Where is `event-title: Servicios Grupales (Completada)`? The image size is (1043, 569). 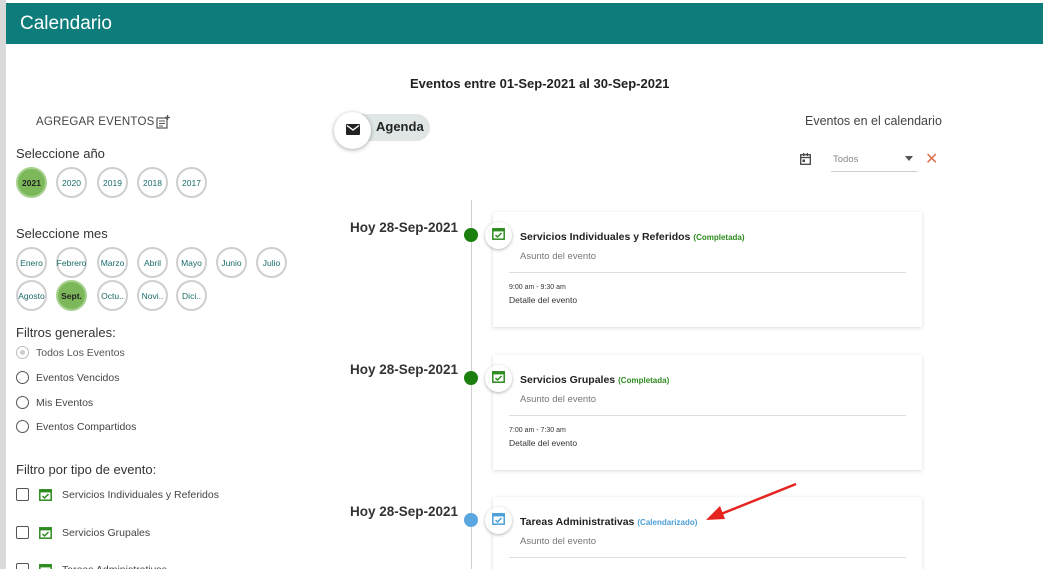
event-title: Servicios Grupales (Completada) is located at coordinates (594, 380).